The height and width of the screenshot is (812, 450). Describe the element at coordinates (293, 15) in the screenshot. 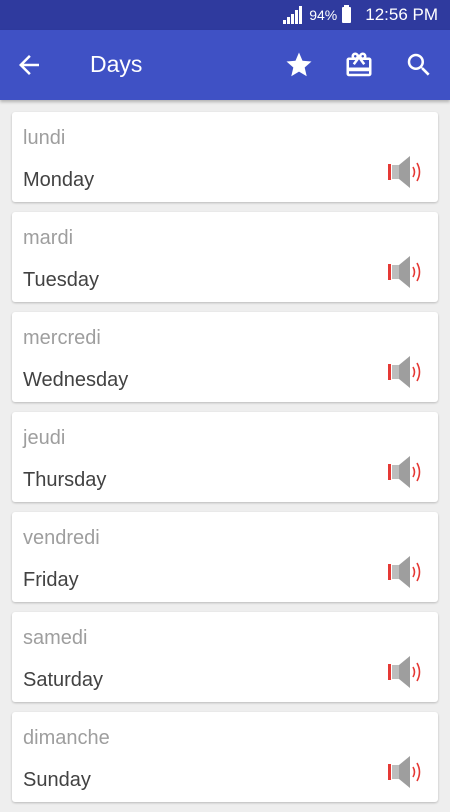

I see `signal-icon` at that location.